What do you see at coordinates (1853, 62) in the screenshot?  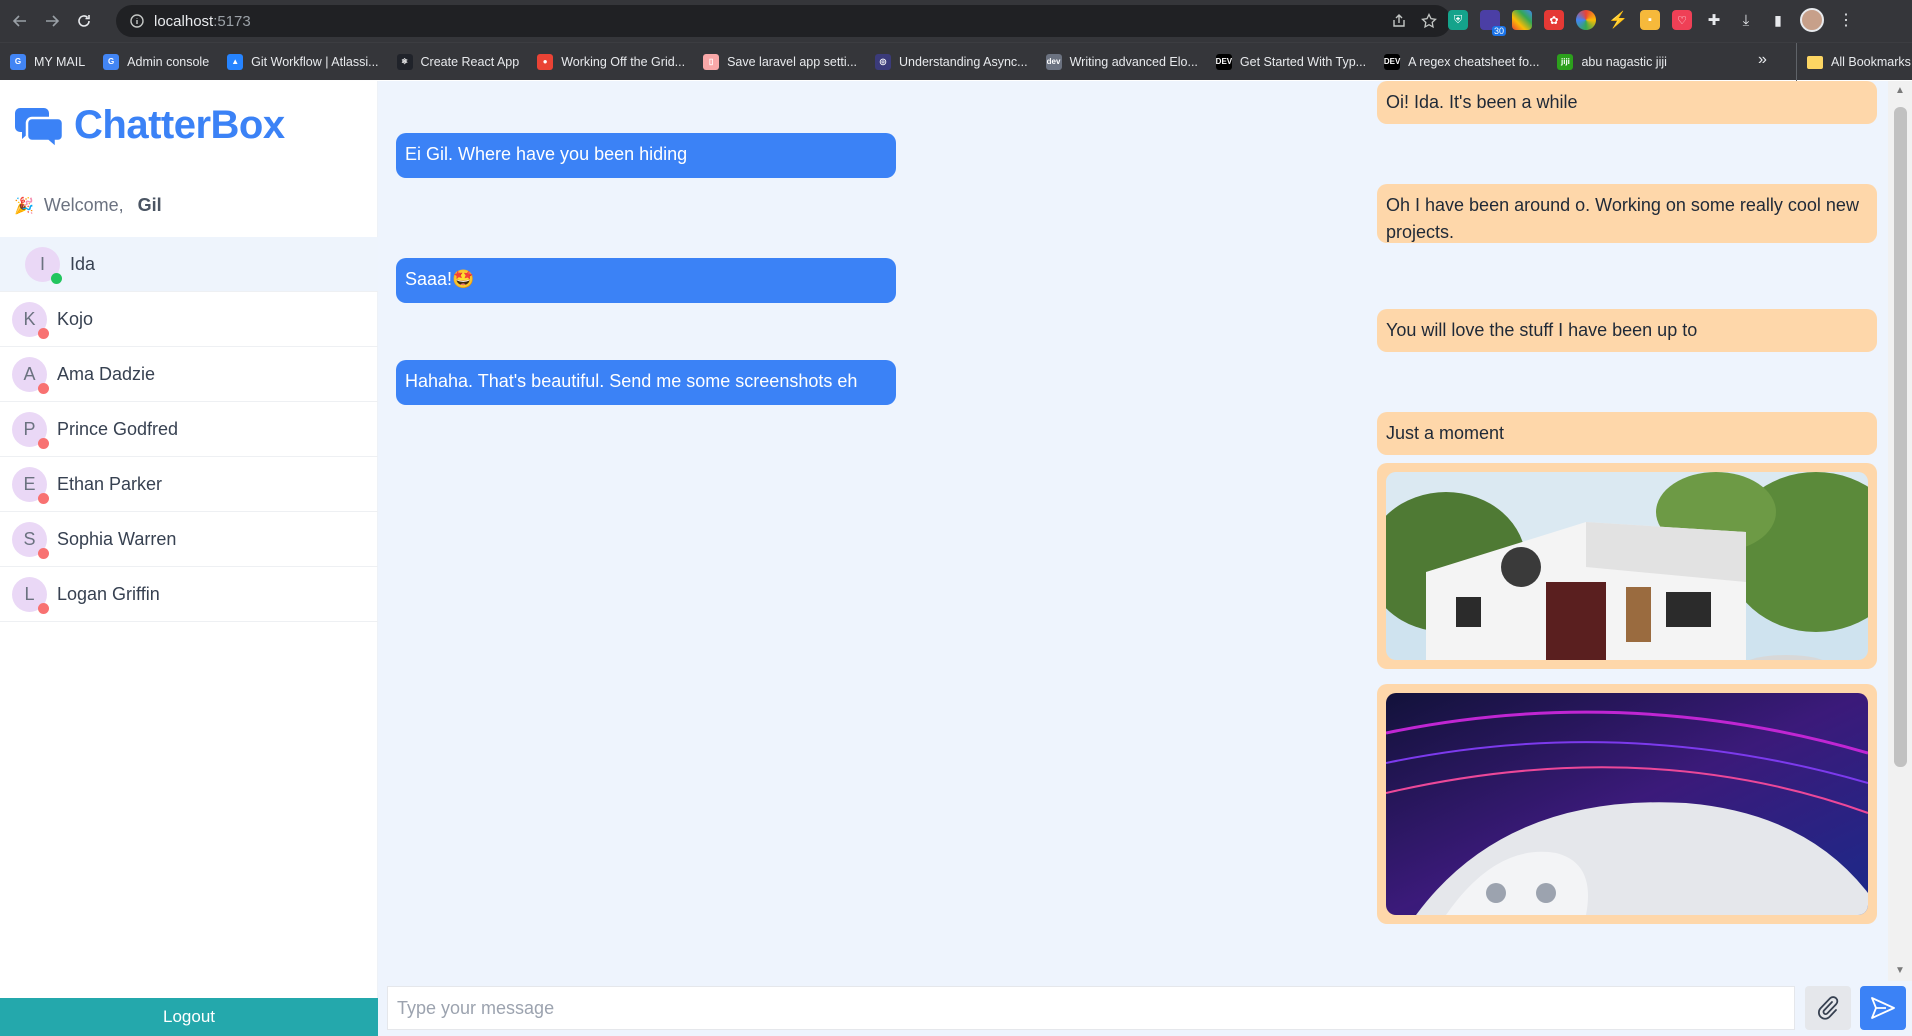 I see `all-bookmarks-button: All Bookmarks` at bounding box center [1853, 62].